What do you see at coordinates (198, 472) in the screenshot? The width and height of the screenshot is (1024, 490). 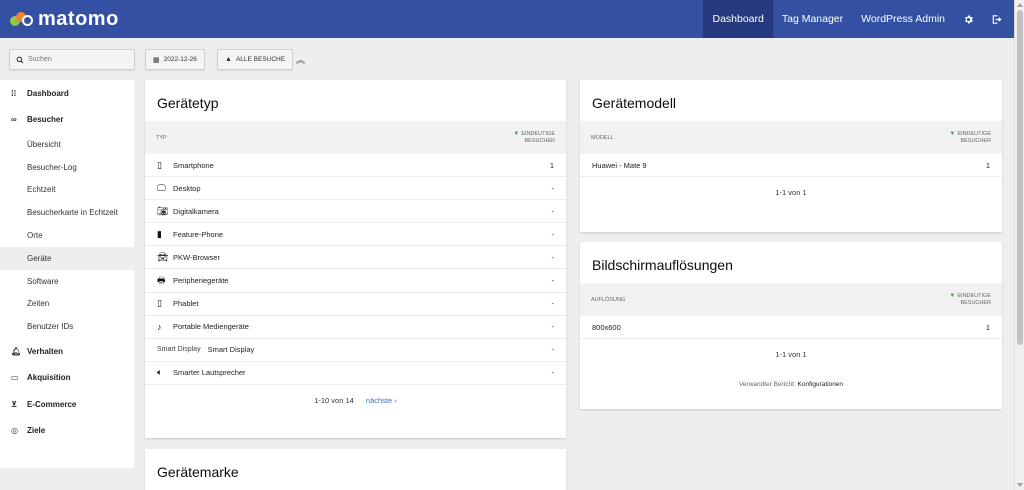 I see `card-title: Gerätemarke` at bounding box center [198, 472].